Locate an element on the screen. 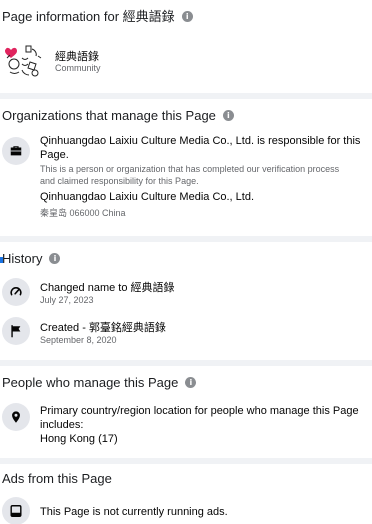  page-category: Community is located at coordinates (78, 68).